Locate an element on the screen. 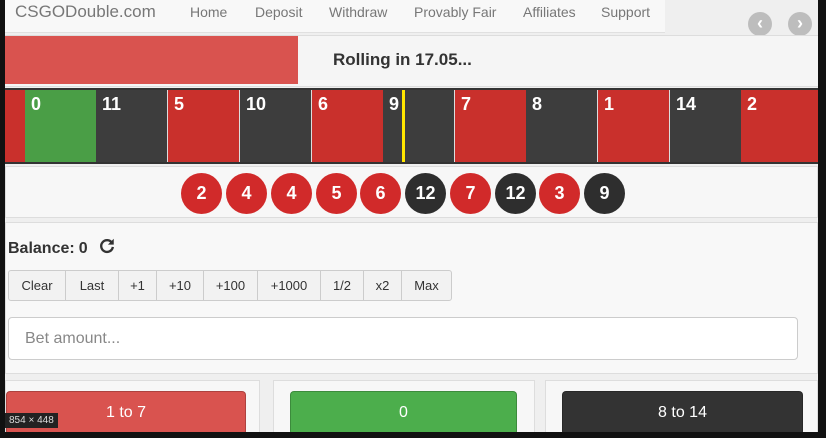  wheel-cell-partial is located at coordinates (15, 126).